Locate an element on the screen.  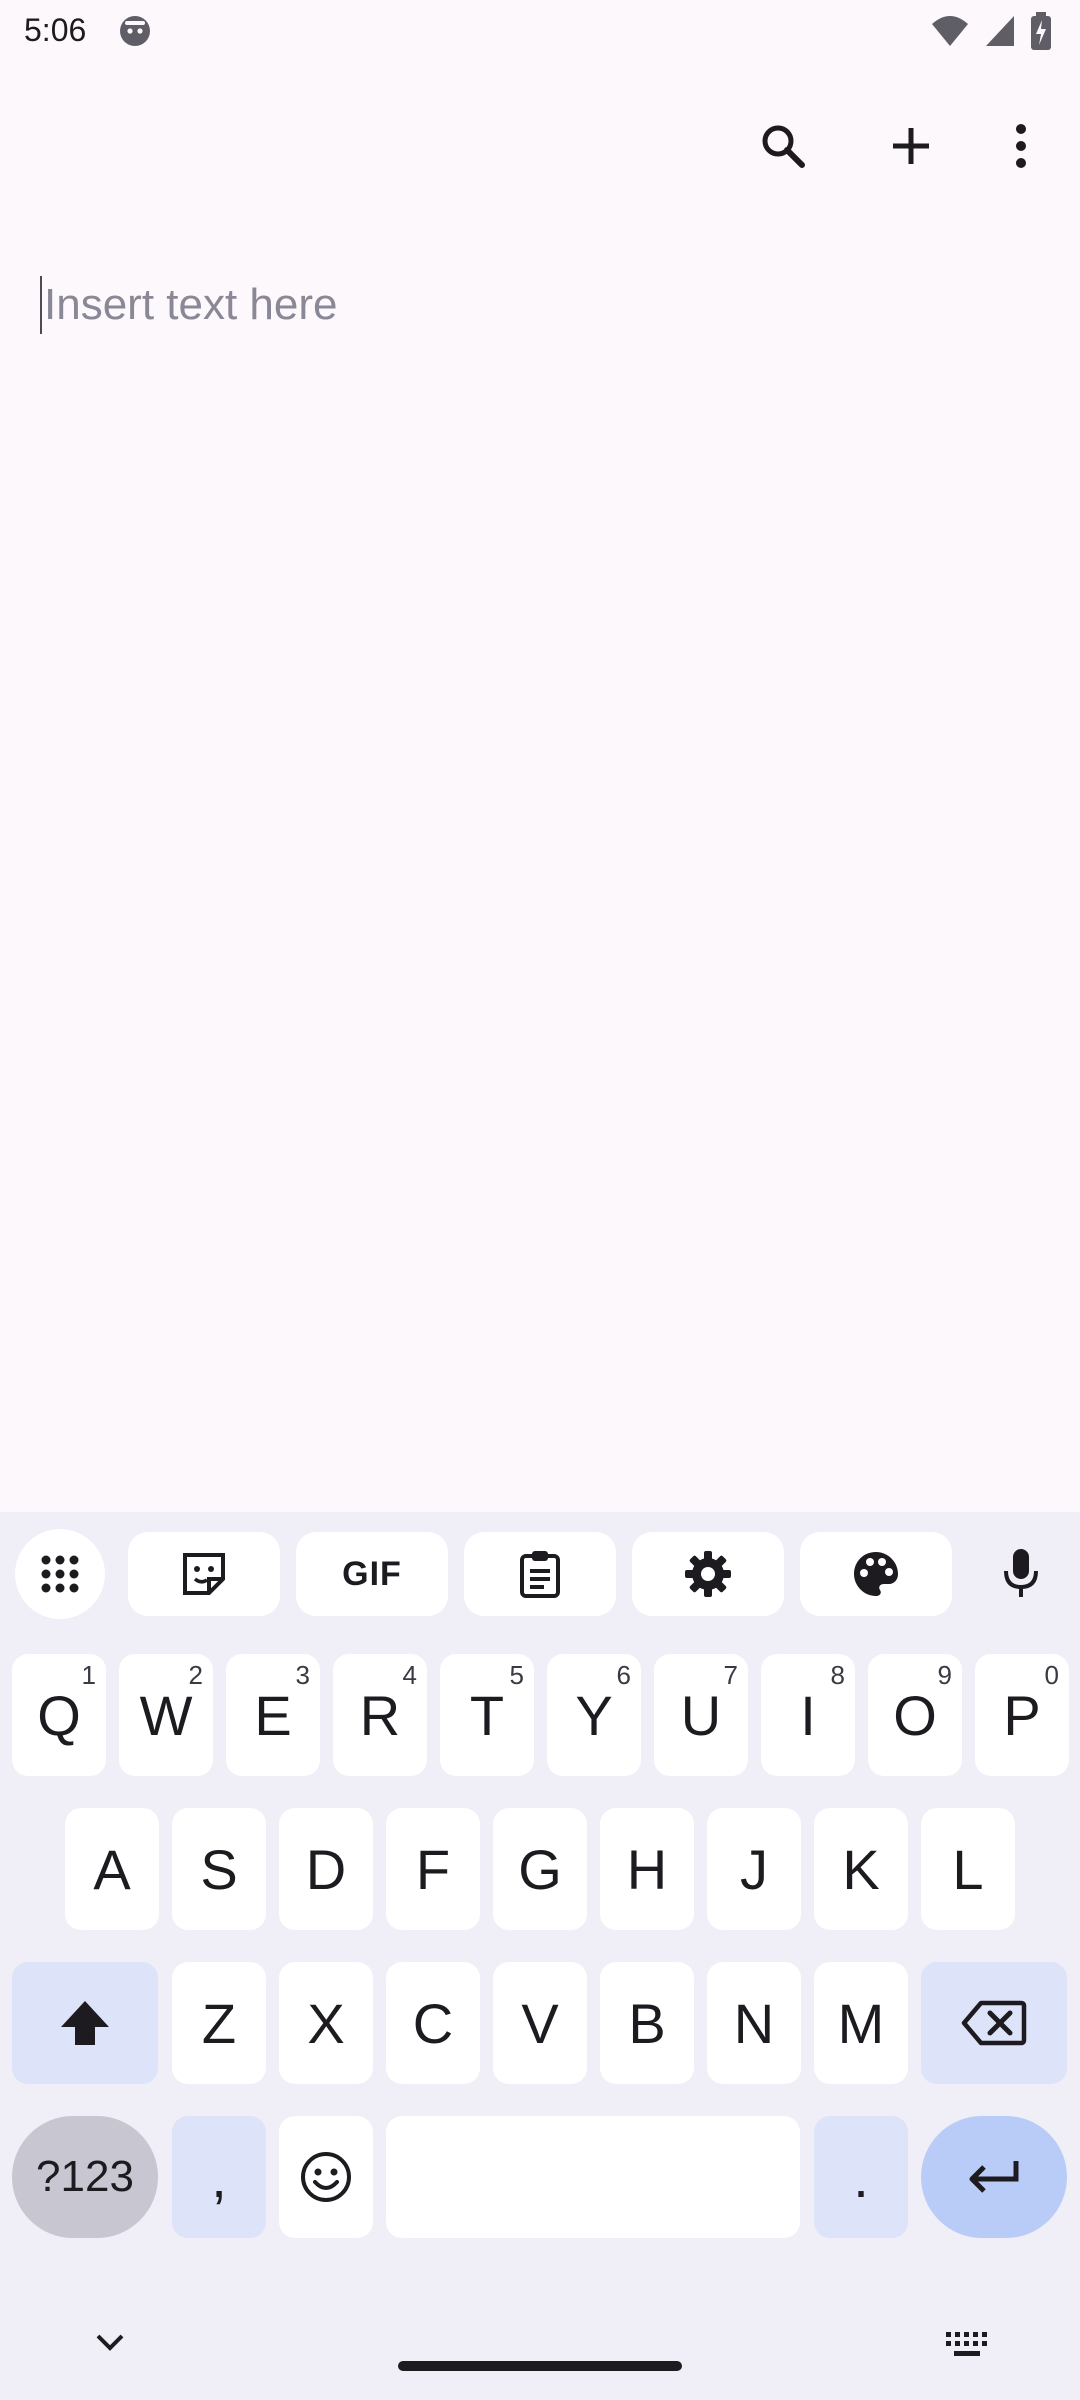
key-label: S is located at coordinates (219, 1869).